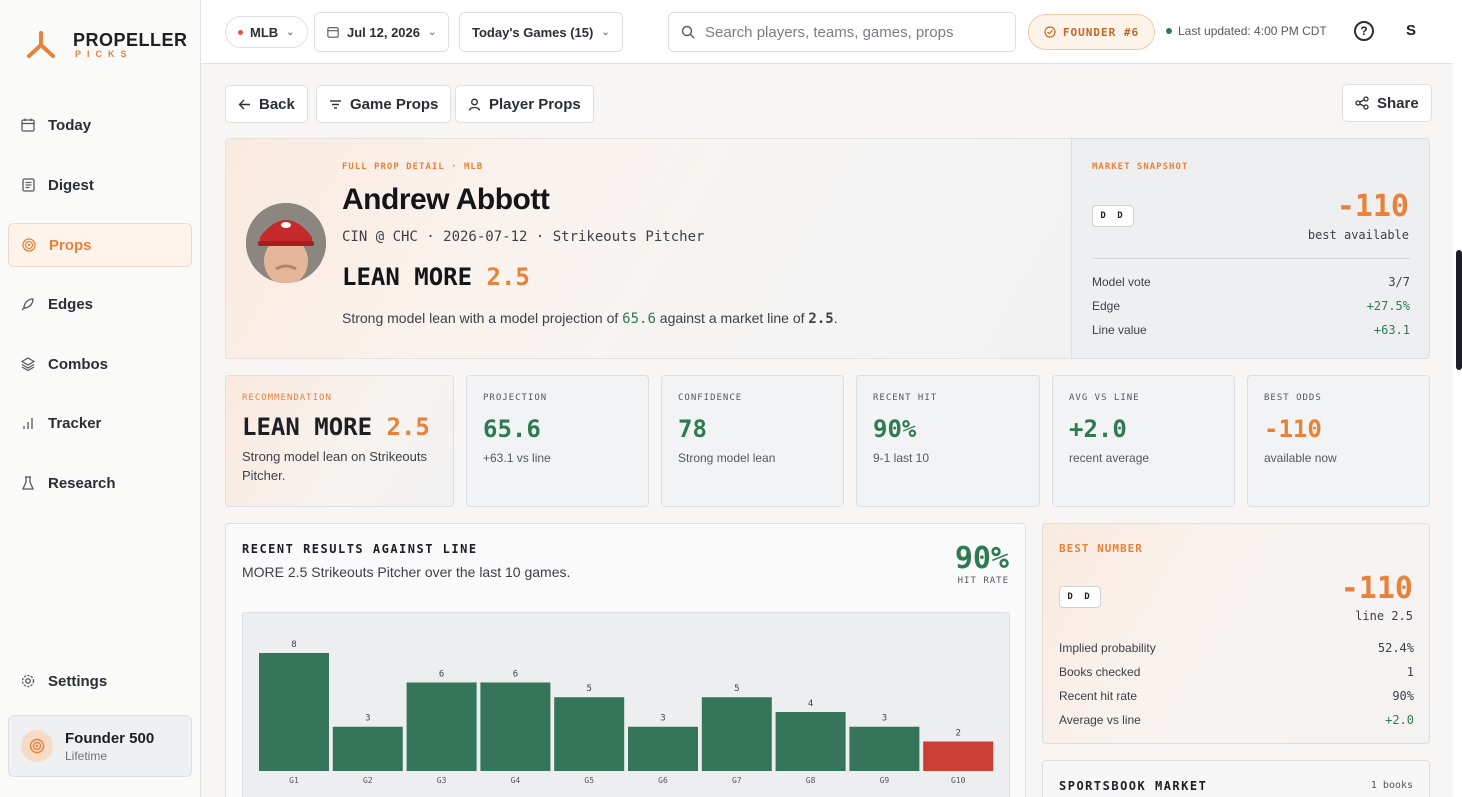 The image size is (1462, 797). I want to click on stat-card-projection: PROJECTION 65.6 +63.1 vs line, so click(557, 441).